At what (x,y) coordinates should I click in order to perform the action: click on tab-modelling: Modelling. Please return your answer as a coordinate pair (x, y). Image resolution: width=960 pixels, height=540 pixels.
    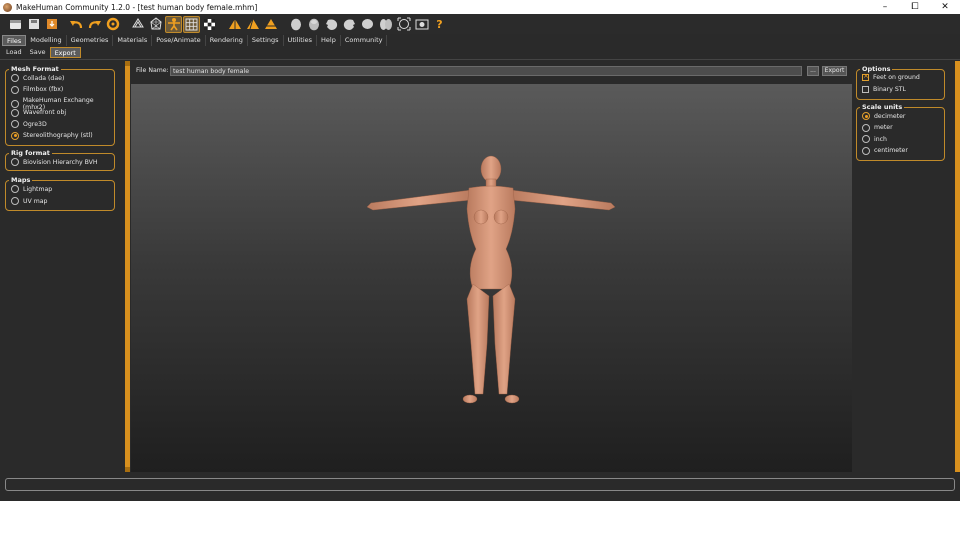
    Looking at the image, I should click on (46, 40).